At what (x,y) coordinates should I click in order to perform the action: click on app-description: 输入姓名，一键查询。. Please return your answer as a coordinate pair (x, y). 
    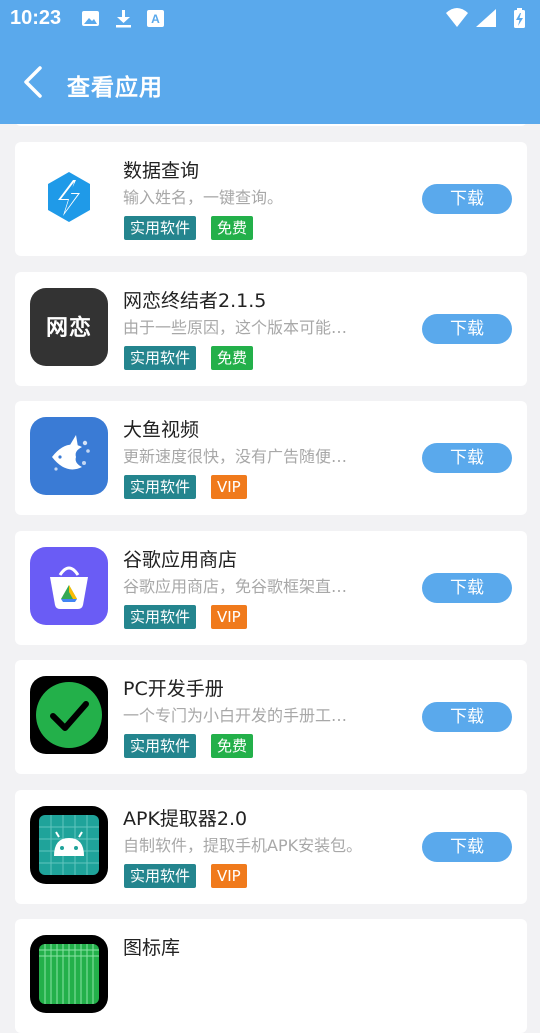
    Looking at the image, I should click on (203, 197).